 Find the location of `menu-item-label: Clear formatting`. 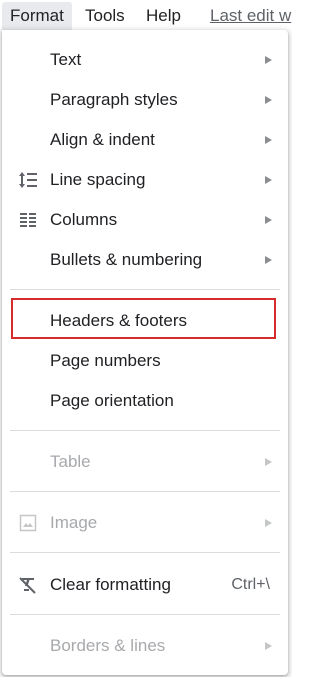

menu-item-label: Clear formatting is located at coordinates (110, 584).